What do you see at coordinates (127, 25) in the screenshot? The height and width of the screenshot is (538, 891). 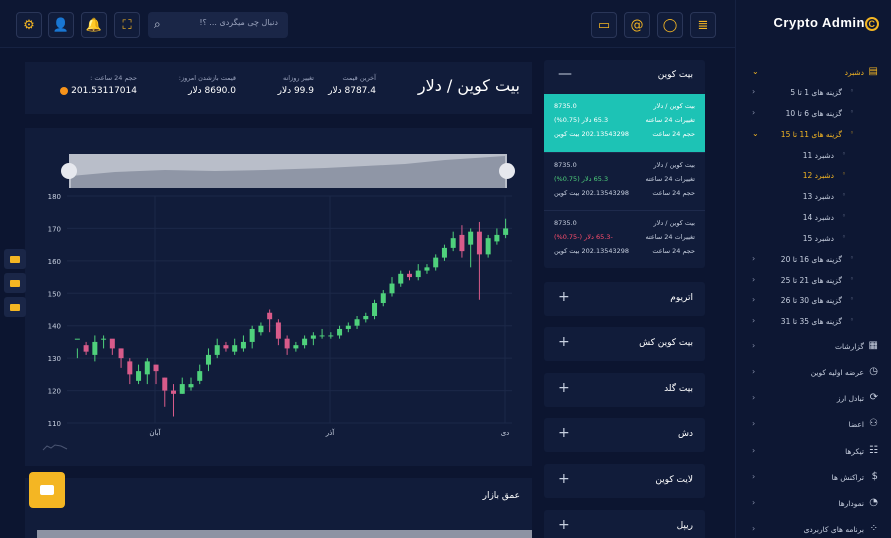 I see `fullscreen-icon: ⛶` at bounding box center [127, 25].